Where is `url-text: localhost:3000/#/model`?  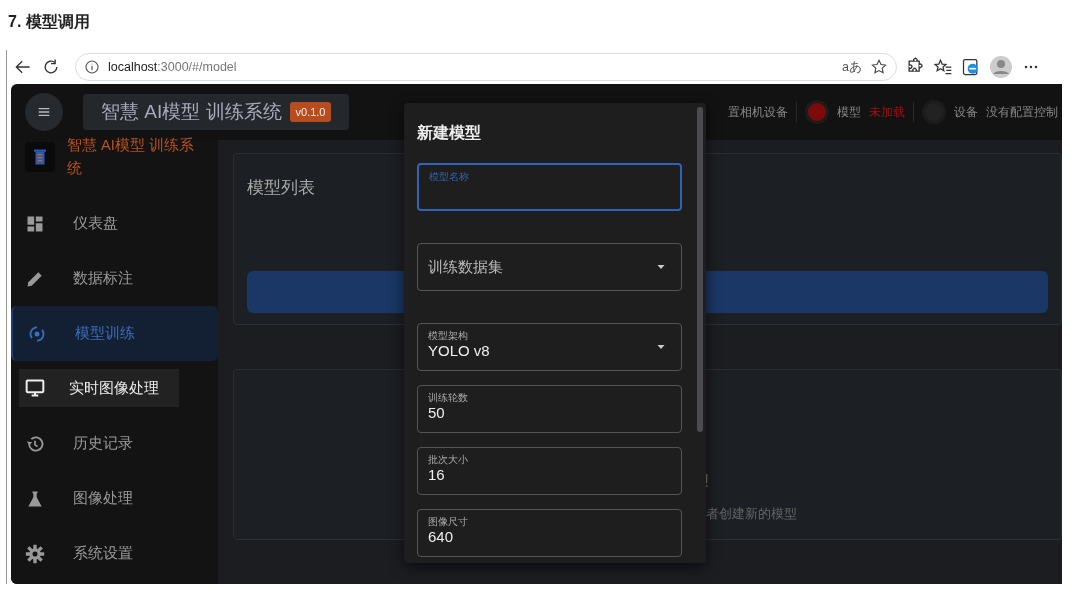
url-text: localhost:3000/#/model is located at coordinates (172, 67).